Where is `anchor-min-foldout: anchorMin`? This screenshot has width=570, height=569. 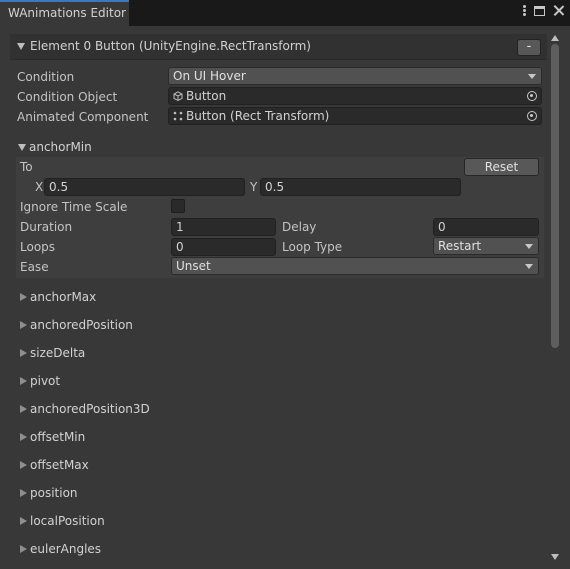 anchor-min-foldout: anchorMin is located at coordinates (116, 147).